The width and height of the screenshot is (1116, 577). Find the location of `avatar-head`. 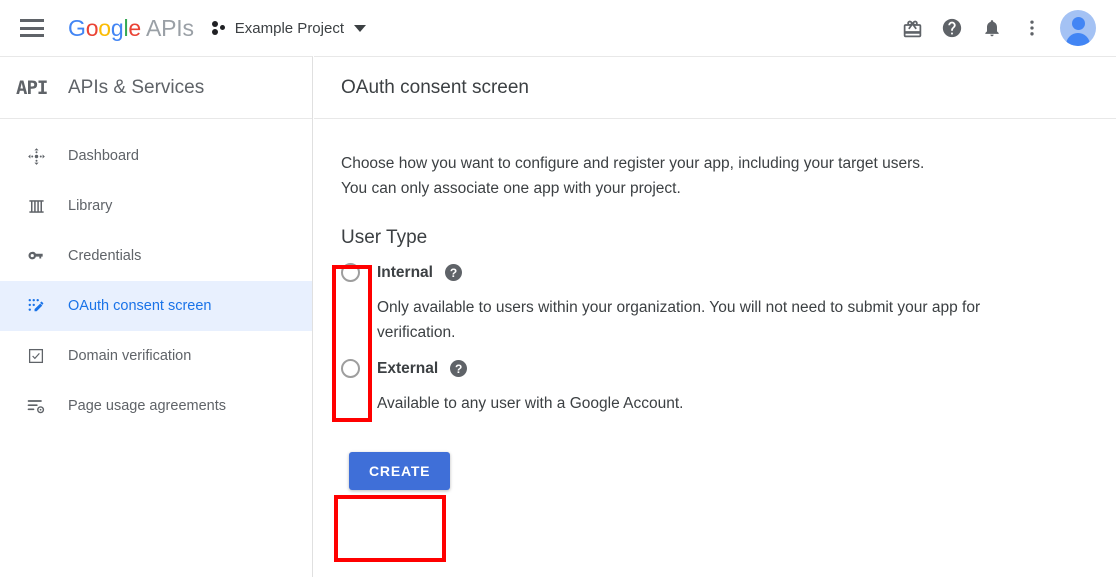

avatar-head is located at coordinates (1078, 23).